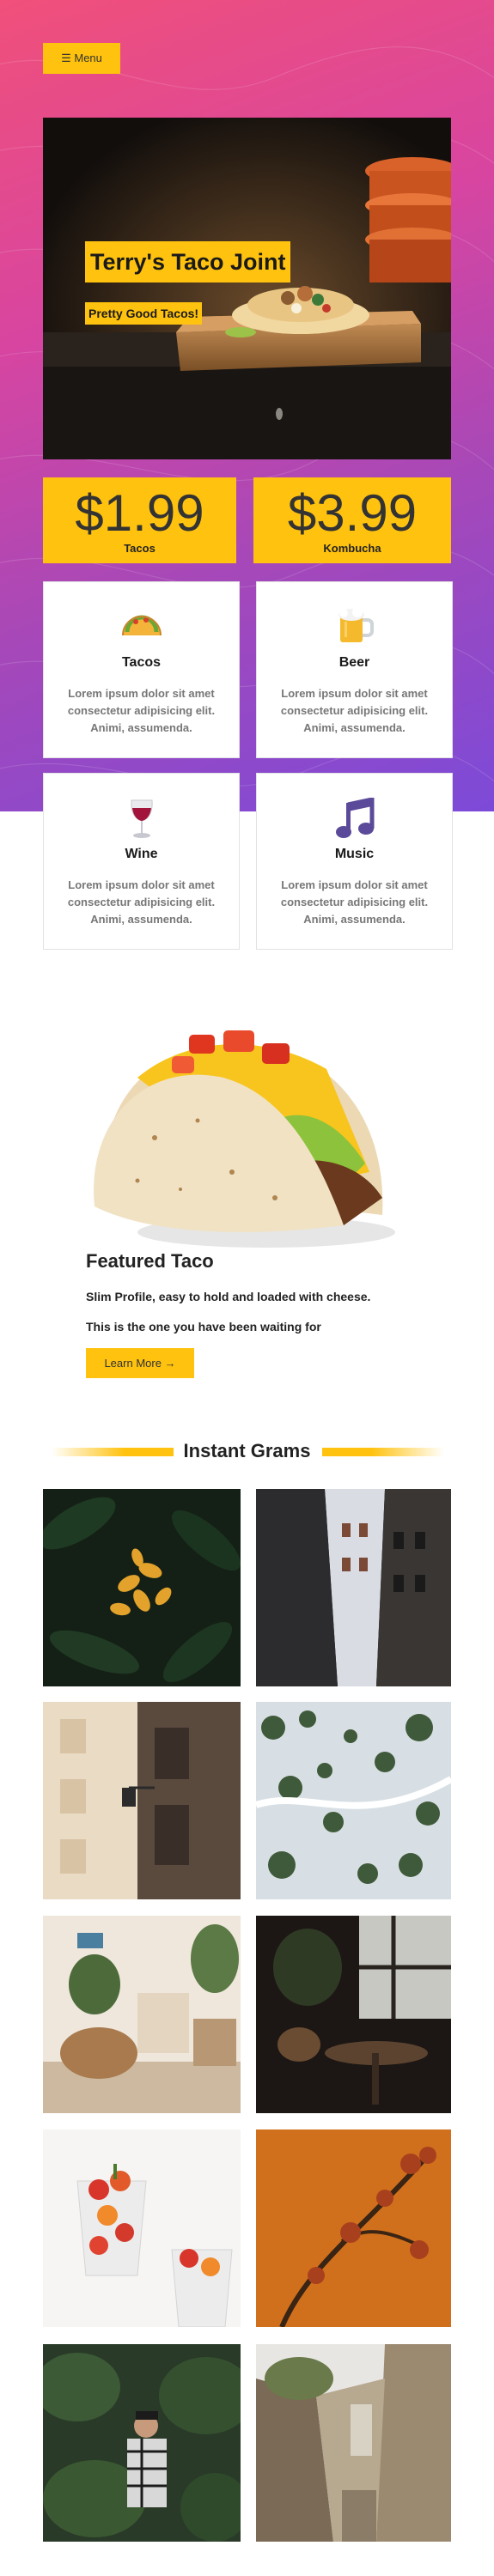 This screenshot has width=494, height=2576. Describe the element at coordinates (352, 513) in the screenshot. I see `price-value: $3.99` at that location.